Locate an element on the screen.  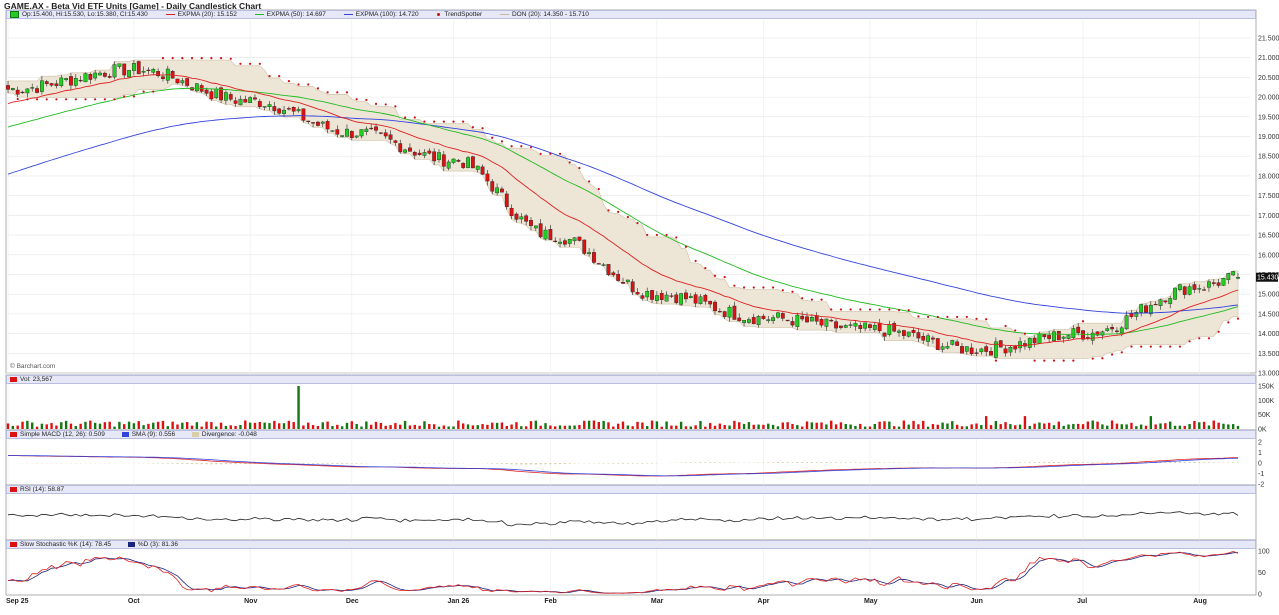
month-tick-label: Apr is located at coordinates (763, 601).